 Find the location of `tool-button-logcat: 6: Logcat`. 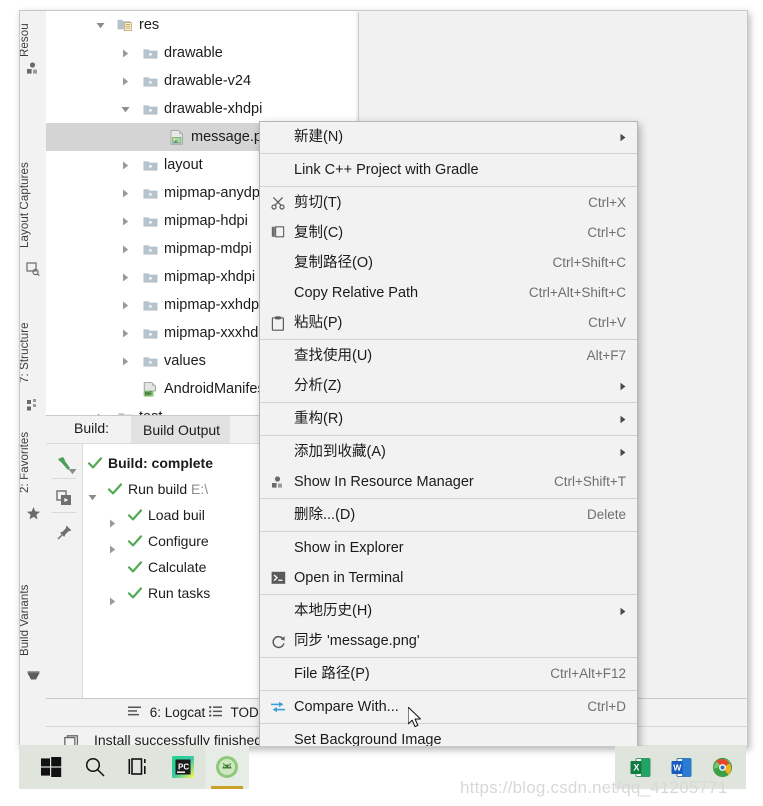

tool-button-logcat: 6: Logcat is located at coordinates (166, 713).